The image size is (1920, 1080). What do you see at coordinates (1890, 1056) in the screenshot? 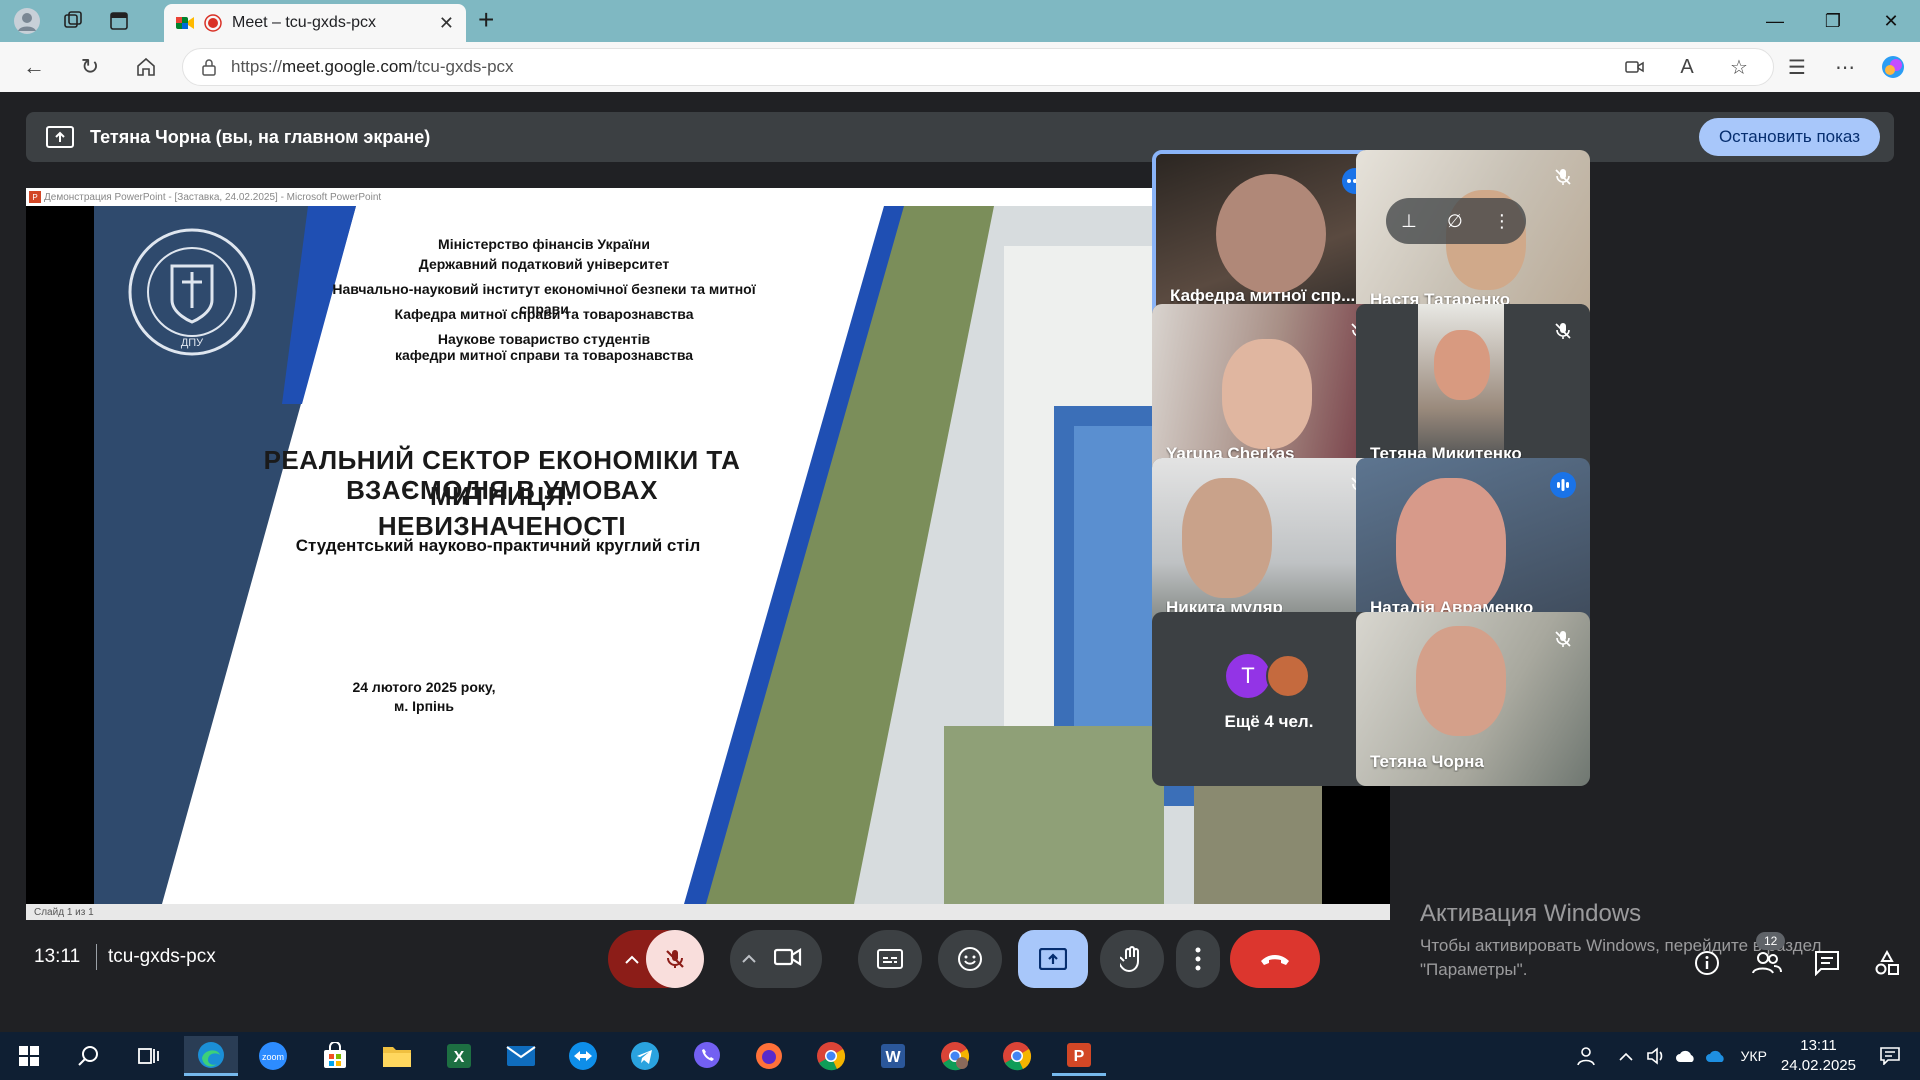
I see `notifications-icon` at bounding box center [1890, 1056].